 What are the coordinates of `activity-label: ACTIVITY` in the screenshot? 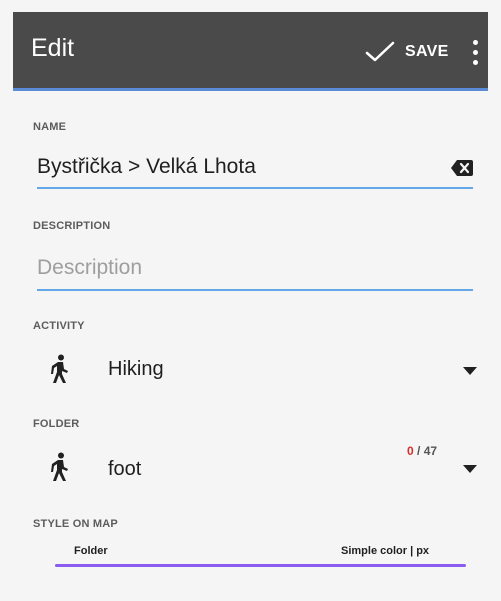 It's located at (59, 326).